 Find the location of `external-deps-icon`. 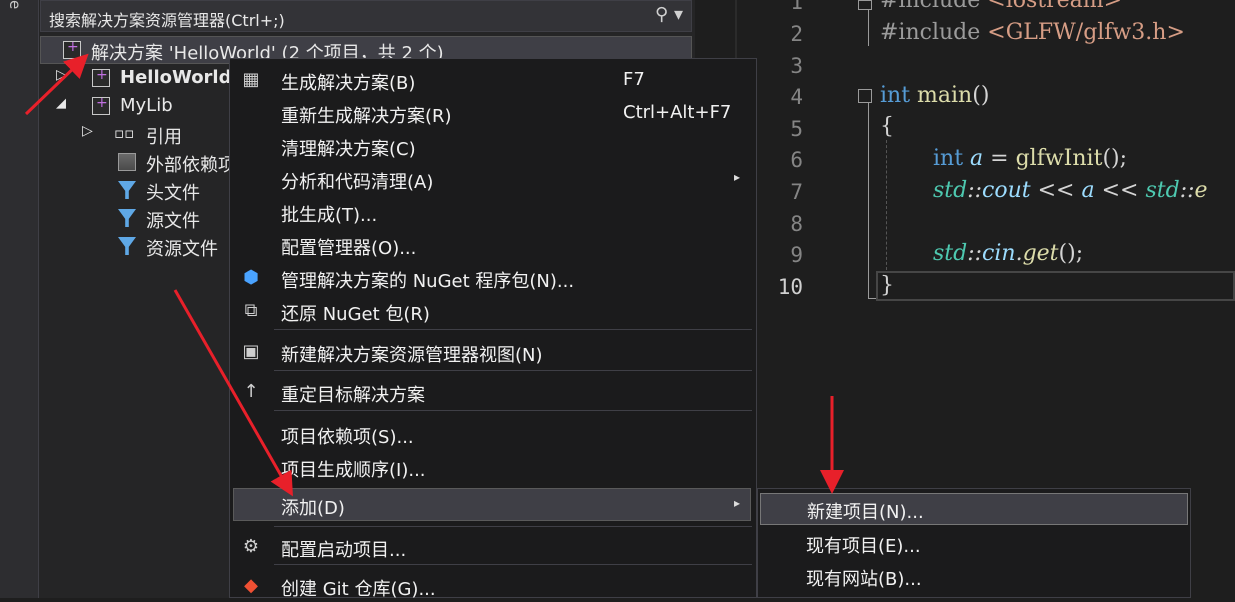

external-deps-icon is located at coordinates (127, 162).